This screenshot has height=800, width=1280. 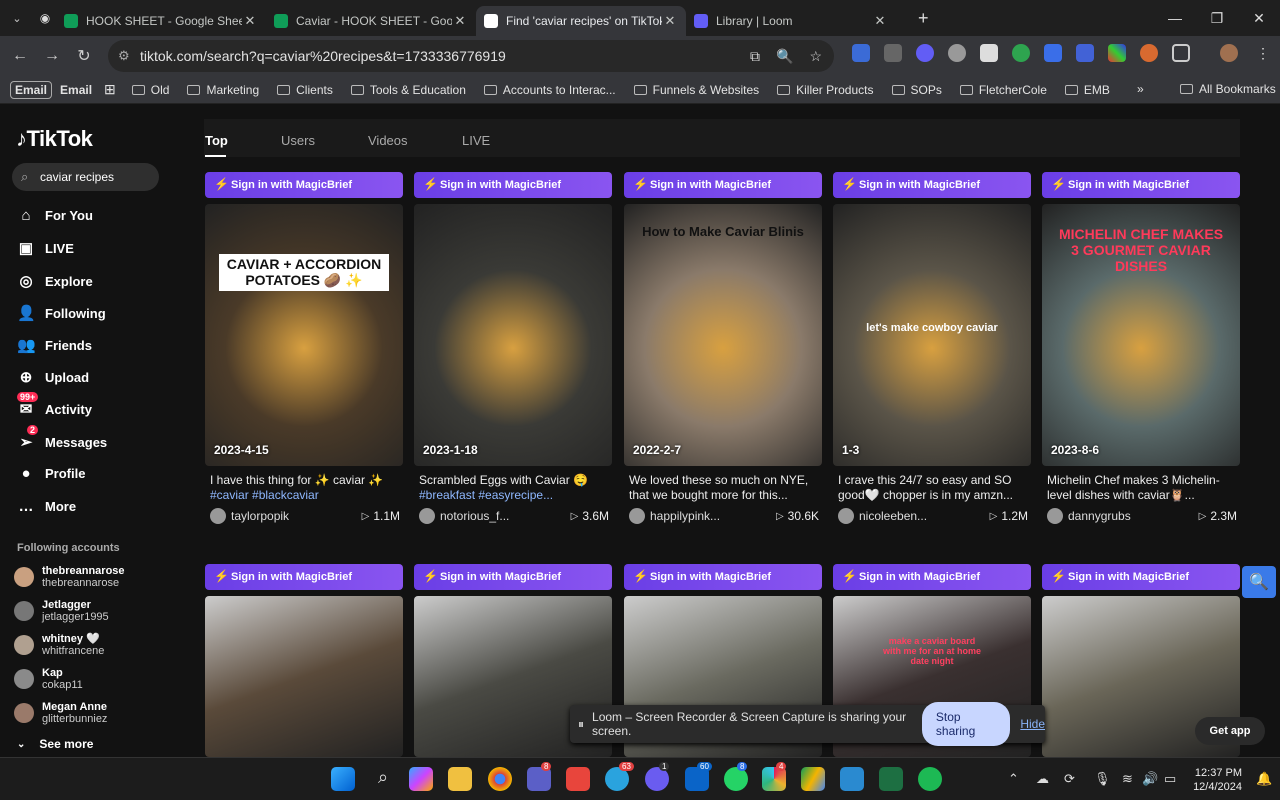 What do you see at coordinates (383, 779) in the screenshot?
I see `search-icon: ⌕` at bounding box center [383, 779].